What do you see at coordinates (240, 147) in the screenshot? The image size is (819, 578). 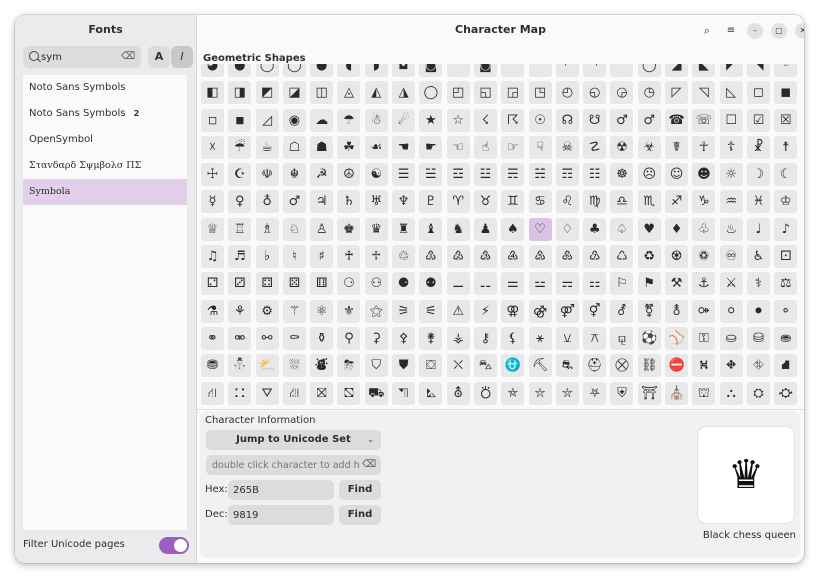 I see `character-cell: ☔` at bounding box center [240, 147].